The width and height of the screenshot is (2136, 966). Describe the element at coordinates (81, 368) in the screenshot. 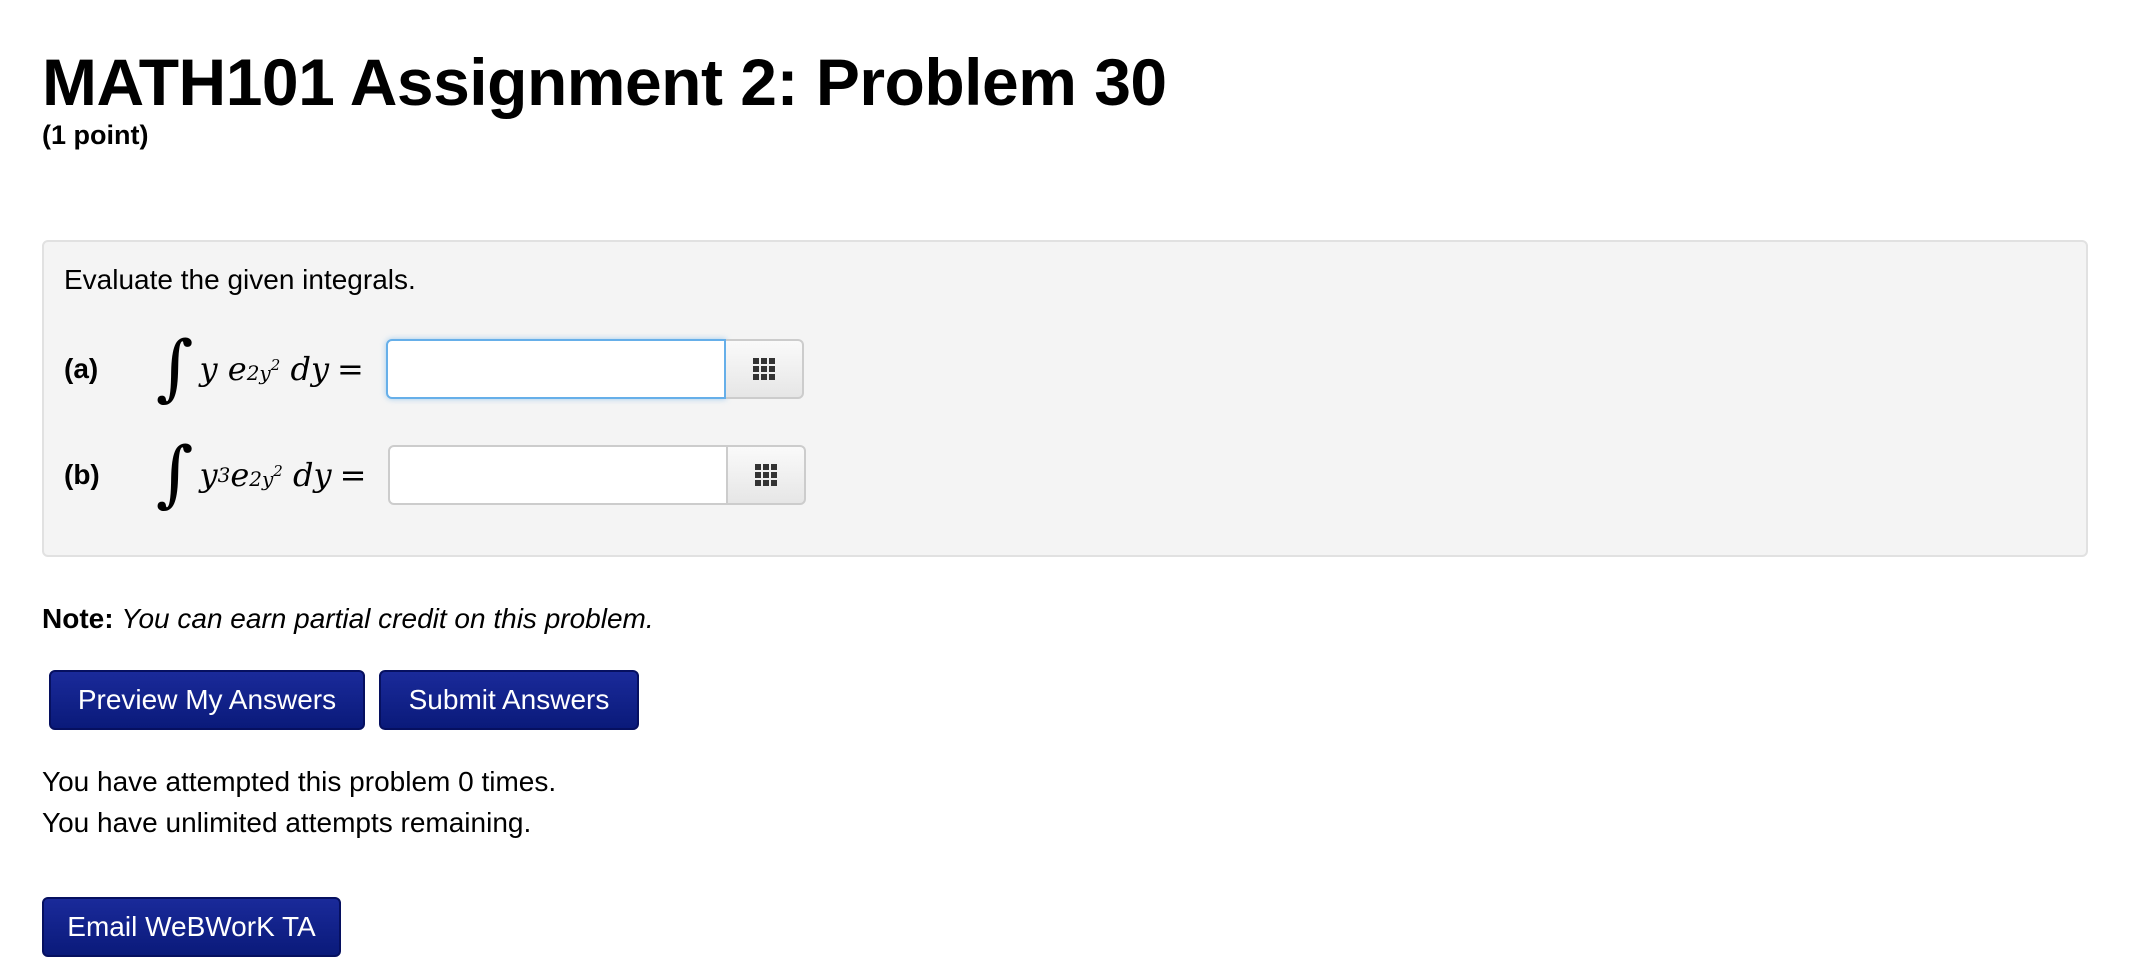

I see `part-label-a: (a)` at that location.